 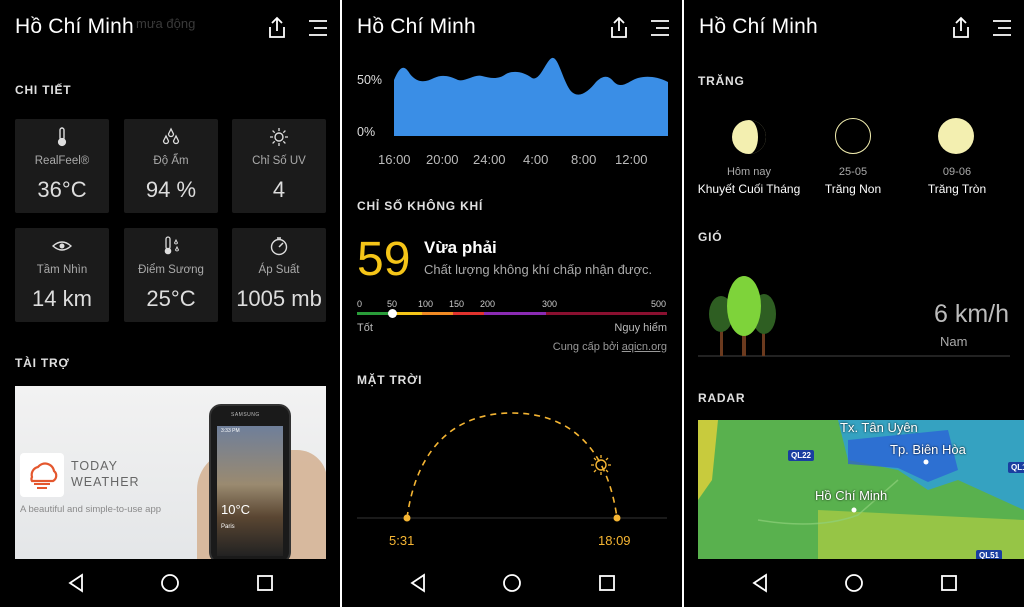 I want to click on moon-day-label: 09-06, so click(x=957, y=172).